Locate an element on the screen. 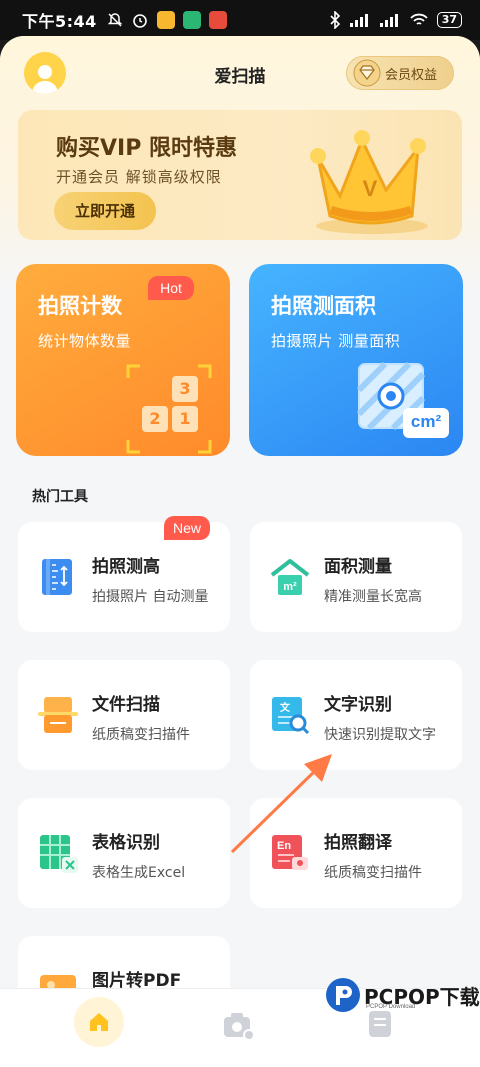 The image size is (480, 1067). tool-title: 拍照测高 is located at coordinates (126, 567).